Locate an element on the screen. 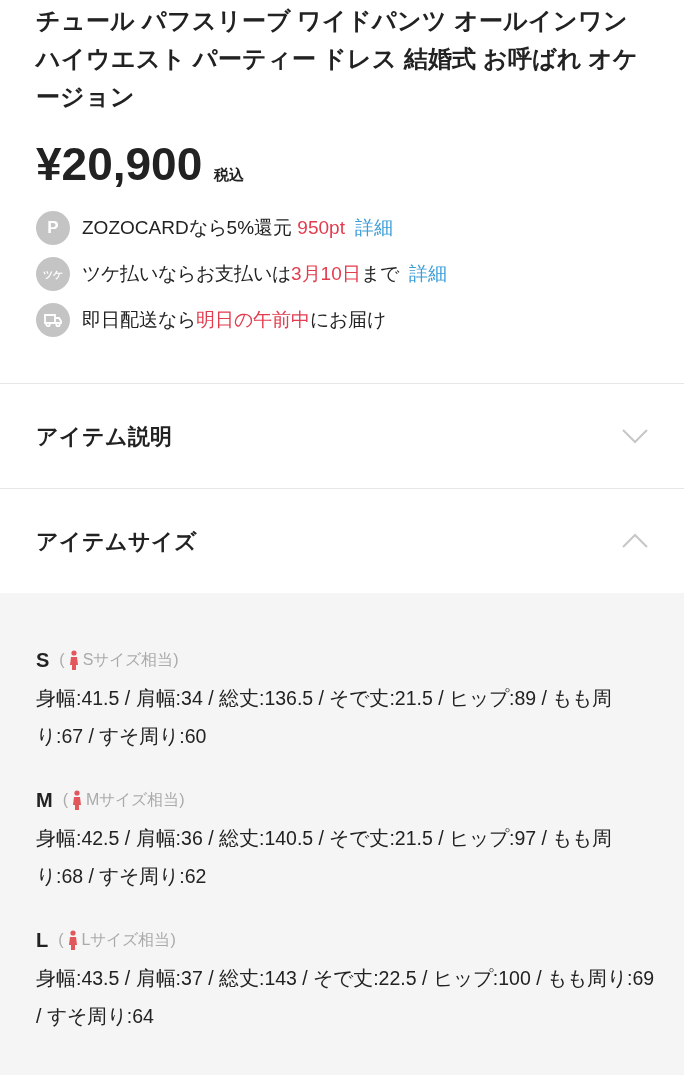 This screenshot has height=1080, width=684. accordion-header: アイテム説明 is located at coordinates (342, 435).